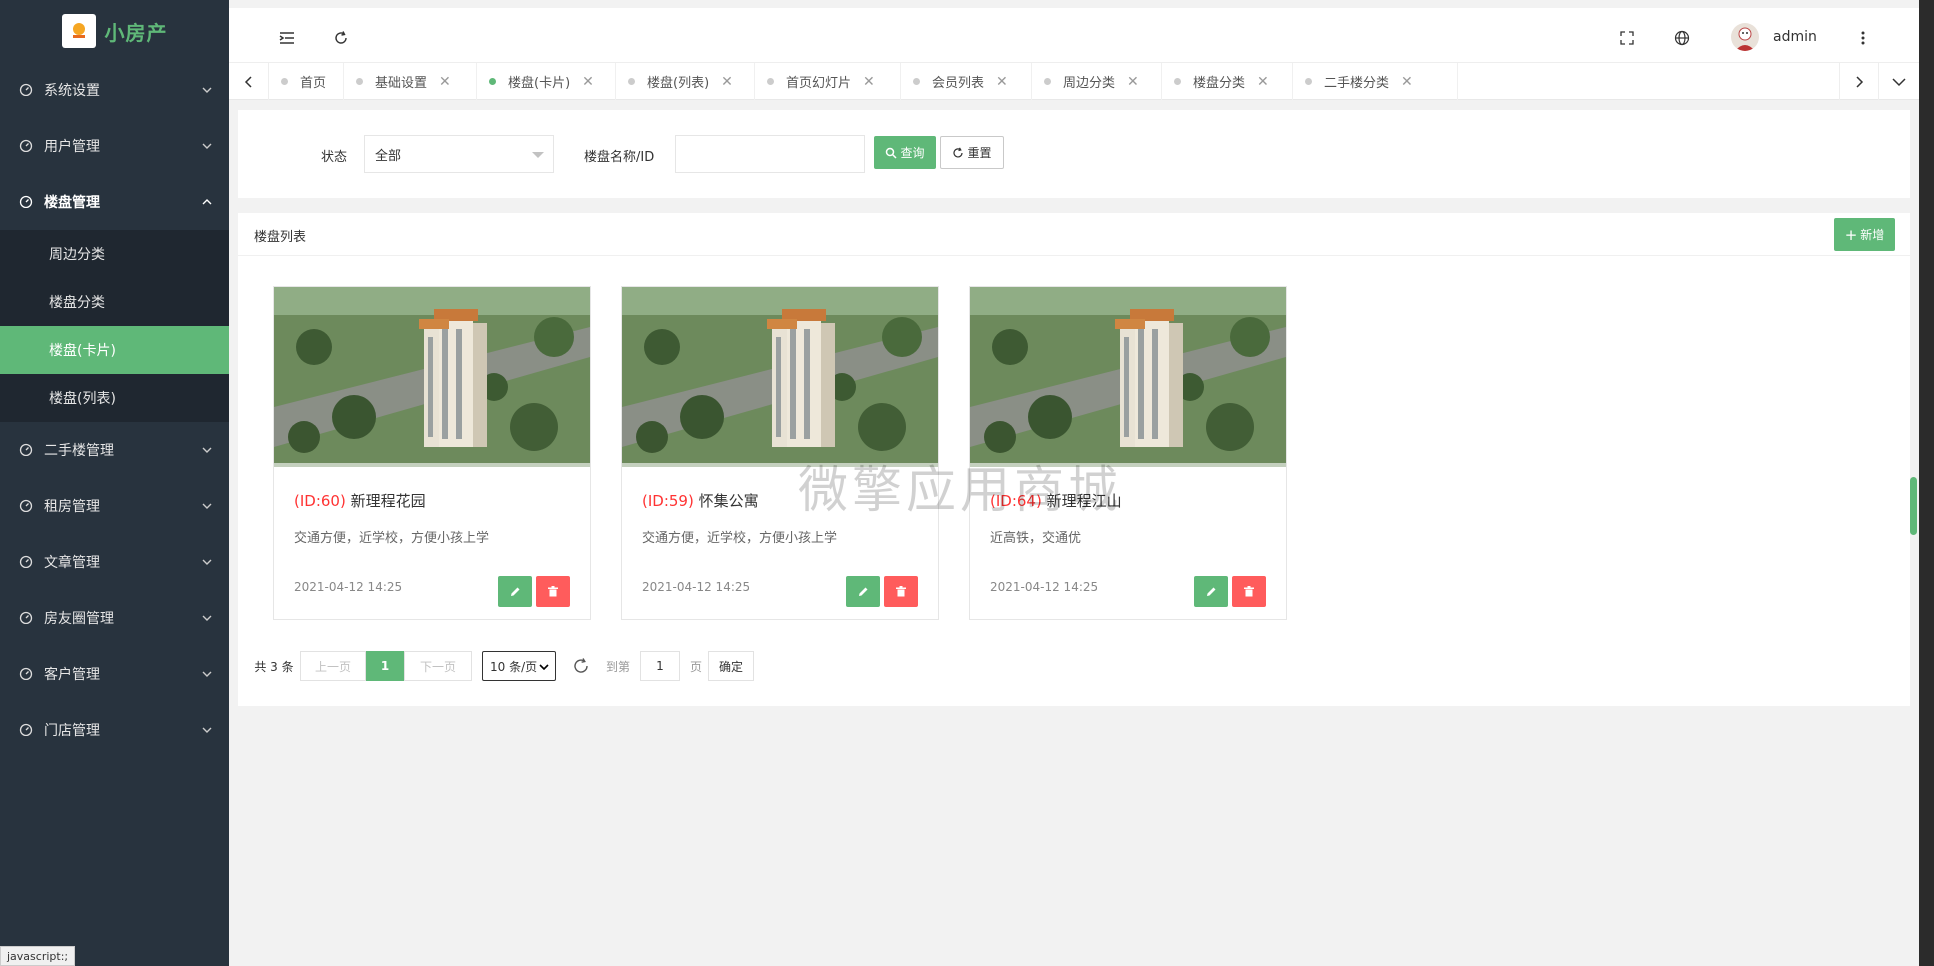  I want to click on search-button: 查询, so click(905, 152).